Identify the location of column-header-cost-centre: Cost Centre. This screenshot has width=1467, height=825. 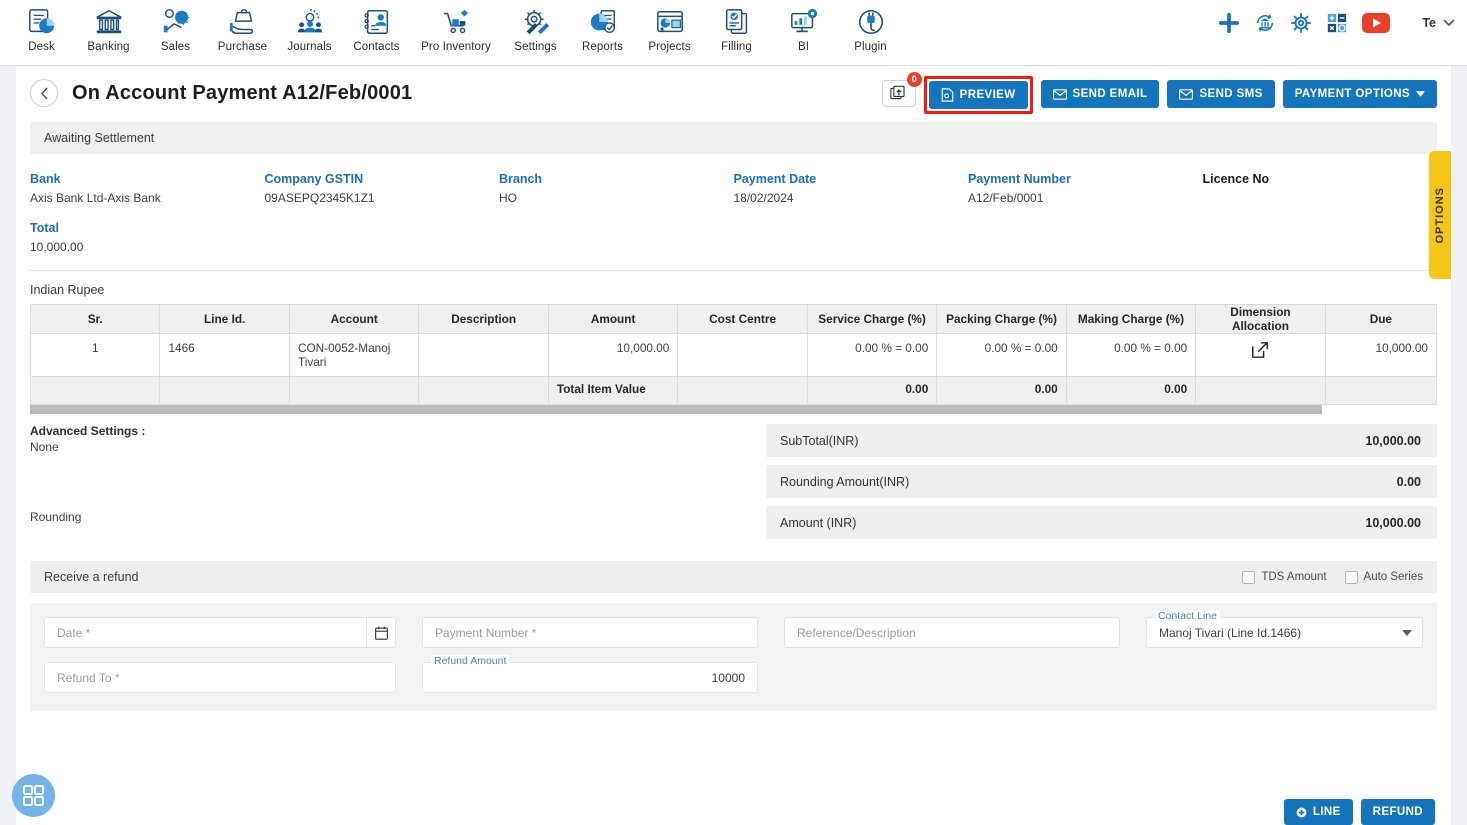
(742, 319).